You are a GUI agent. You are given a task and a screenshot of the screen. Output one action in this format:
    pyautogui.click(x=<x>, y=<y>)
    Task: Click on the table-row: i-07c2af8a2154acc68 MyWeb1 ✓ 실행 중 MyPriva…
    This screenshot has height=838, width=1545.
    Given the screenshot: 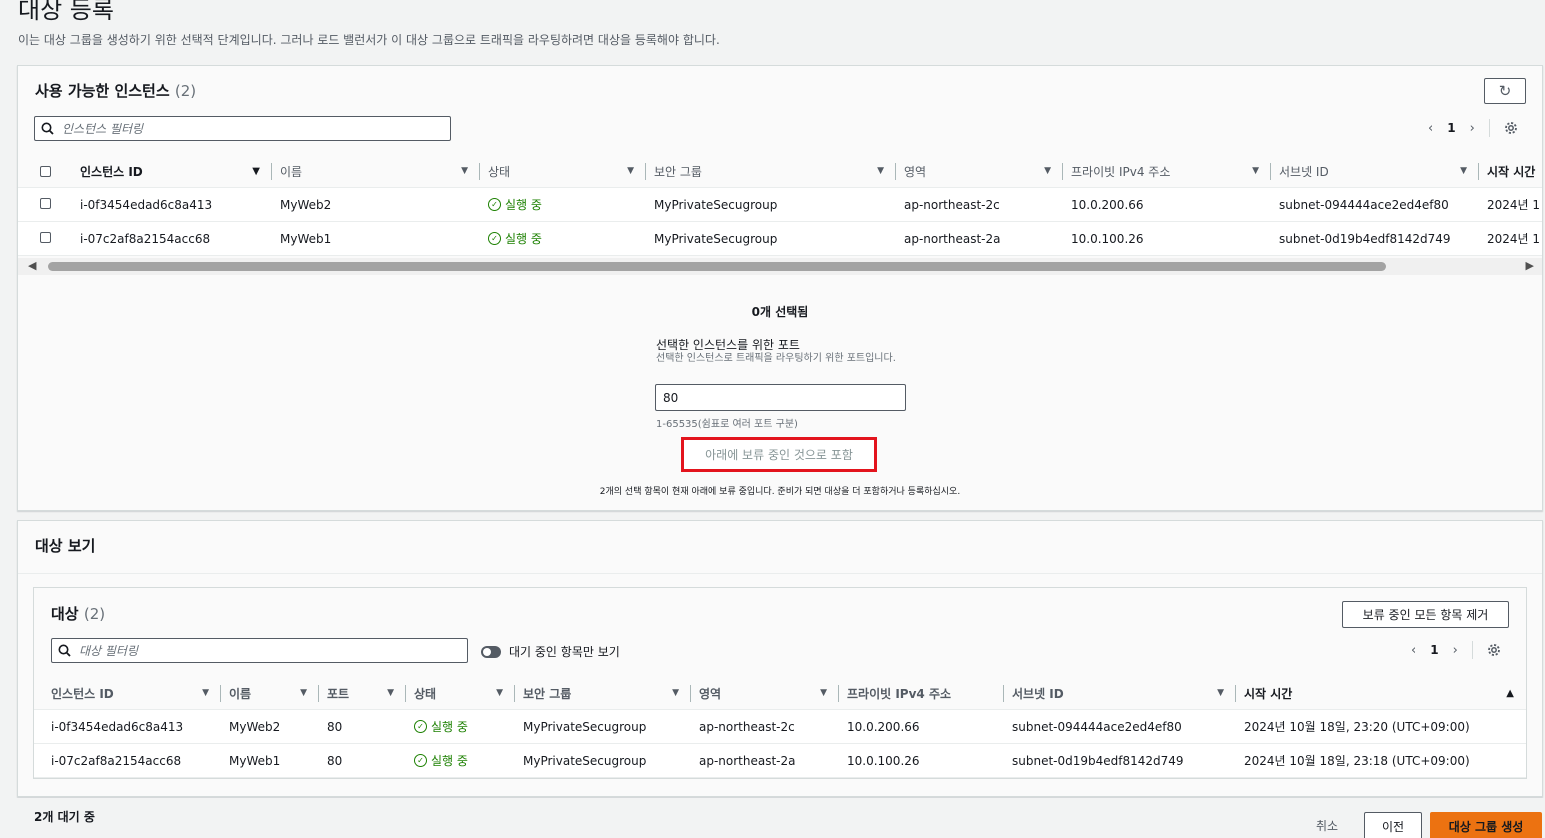 What is the action you would take?
    pyautogui.click(x=780, y=239)
    